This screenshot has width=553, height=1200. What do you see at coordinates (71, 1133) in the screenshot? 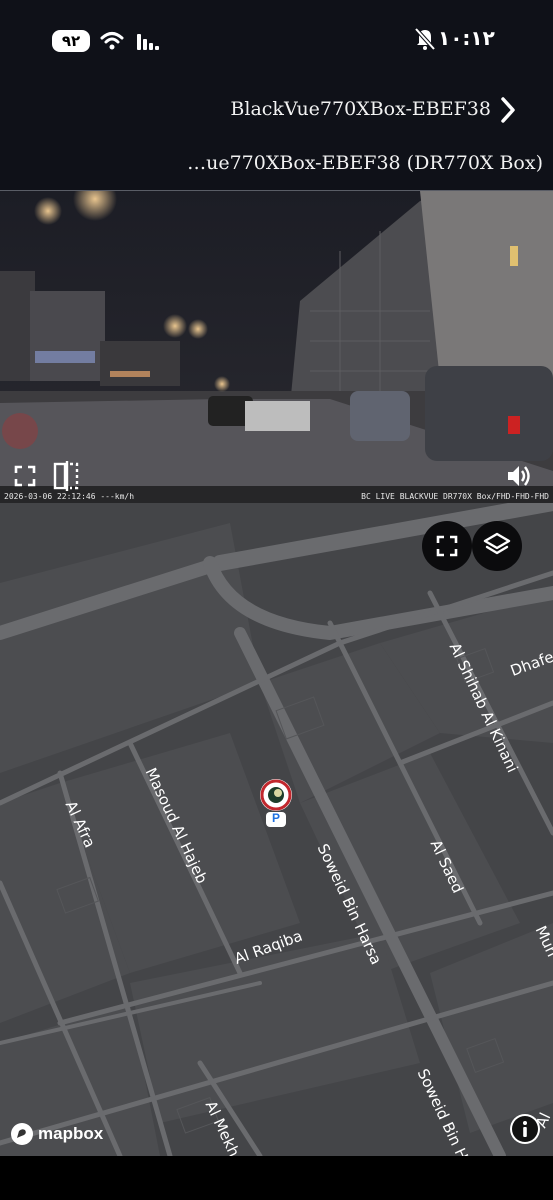
I see `mapbox-label: mapbox` at bounding box center [71, 1133].